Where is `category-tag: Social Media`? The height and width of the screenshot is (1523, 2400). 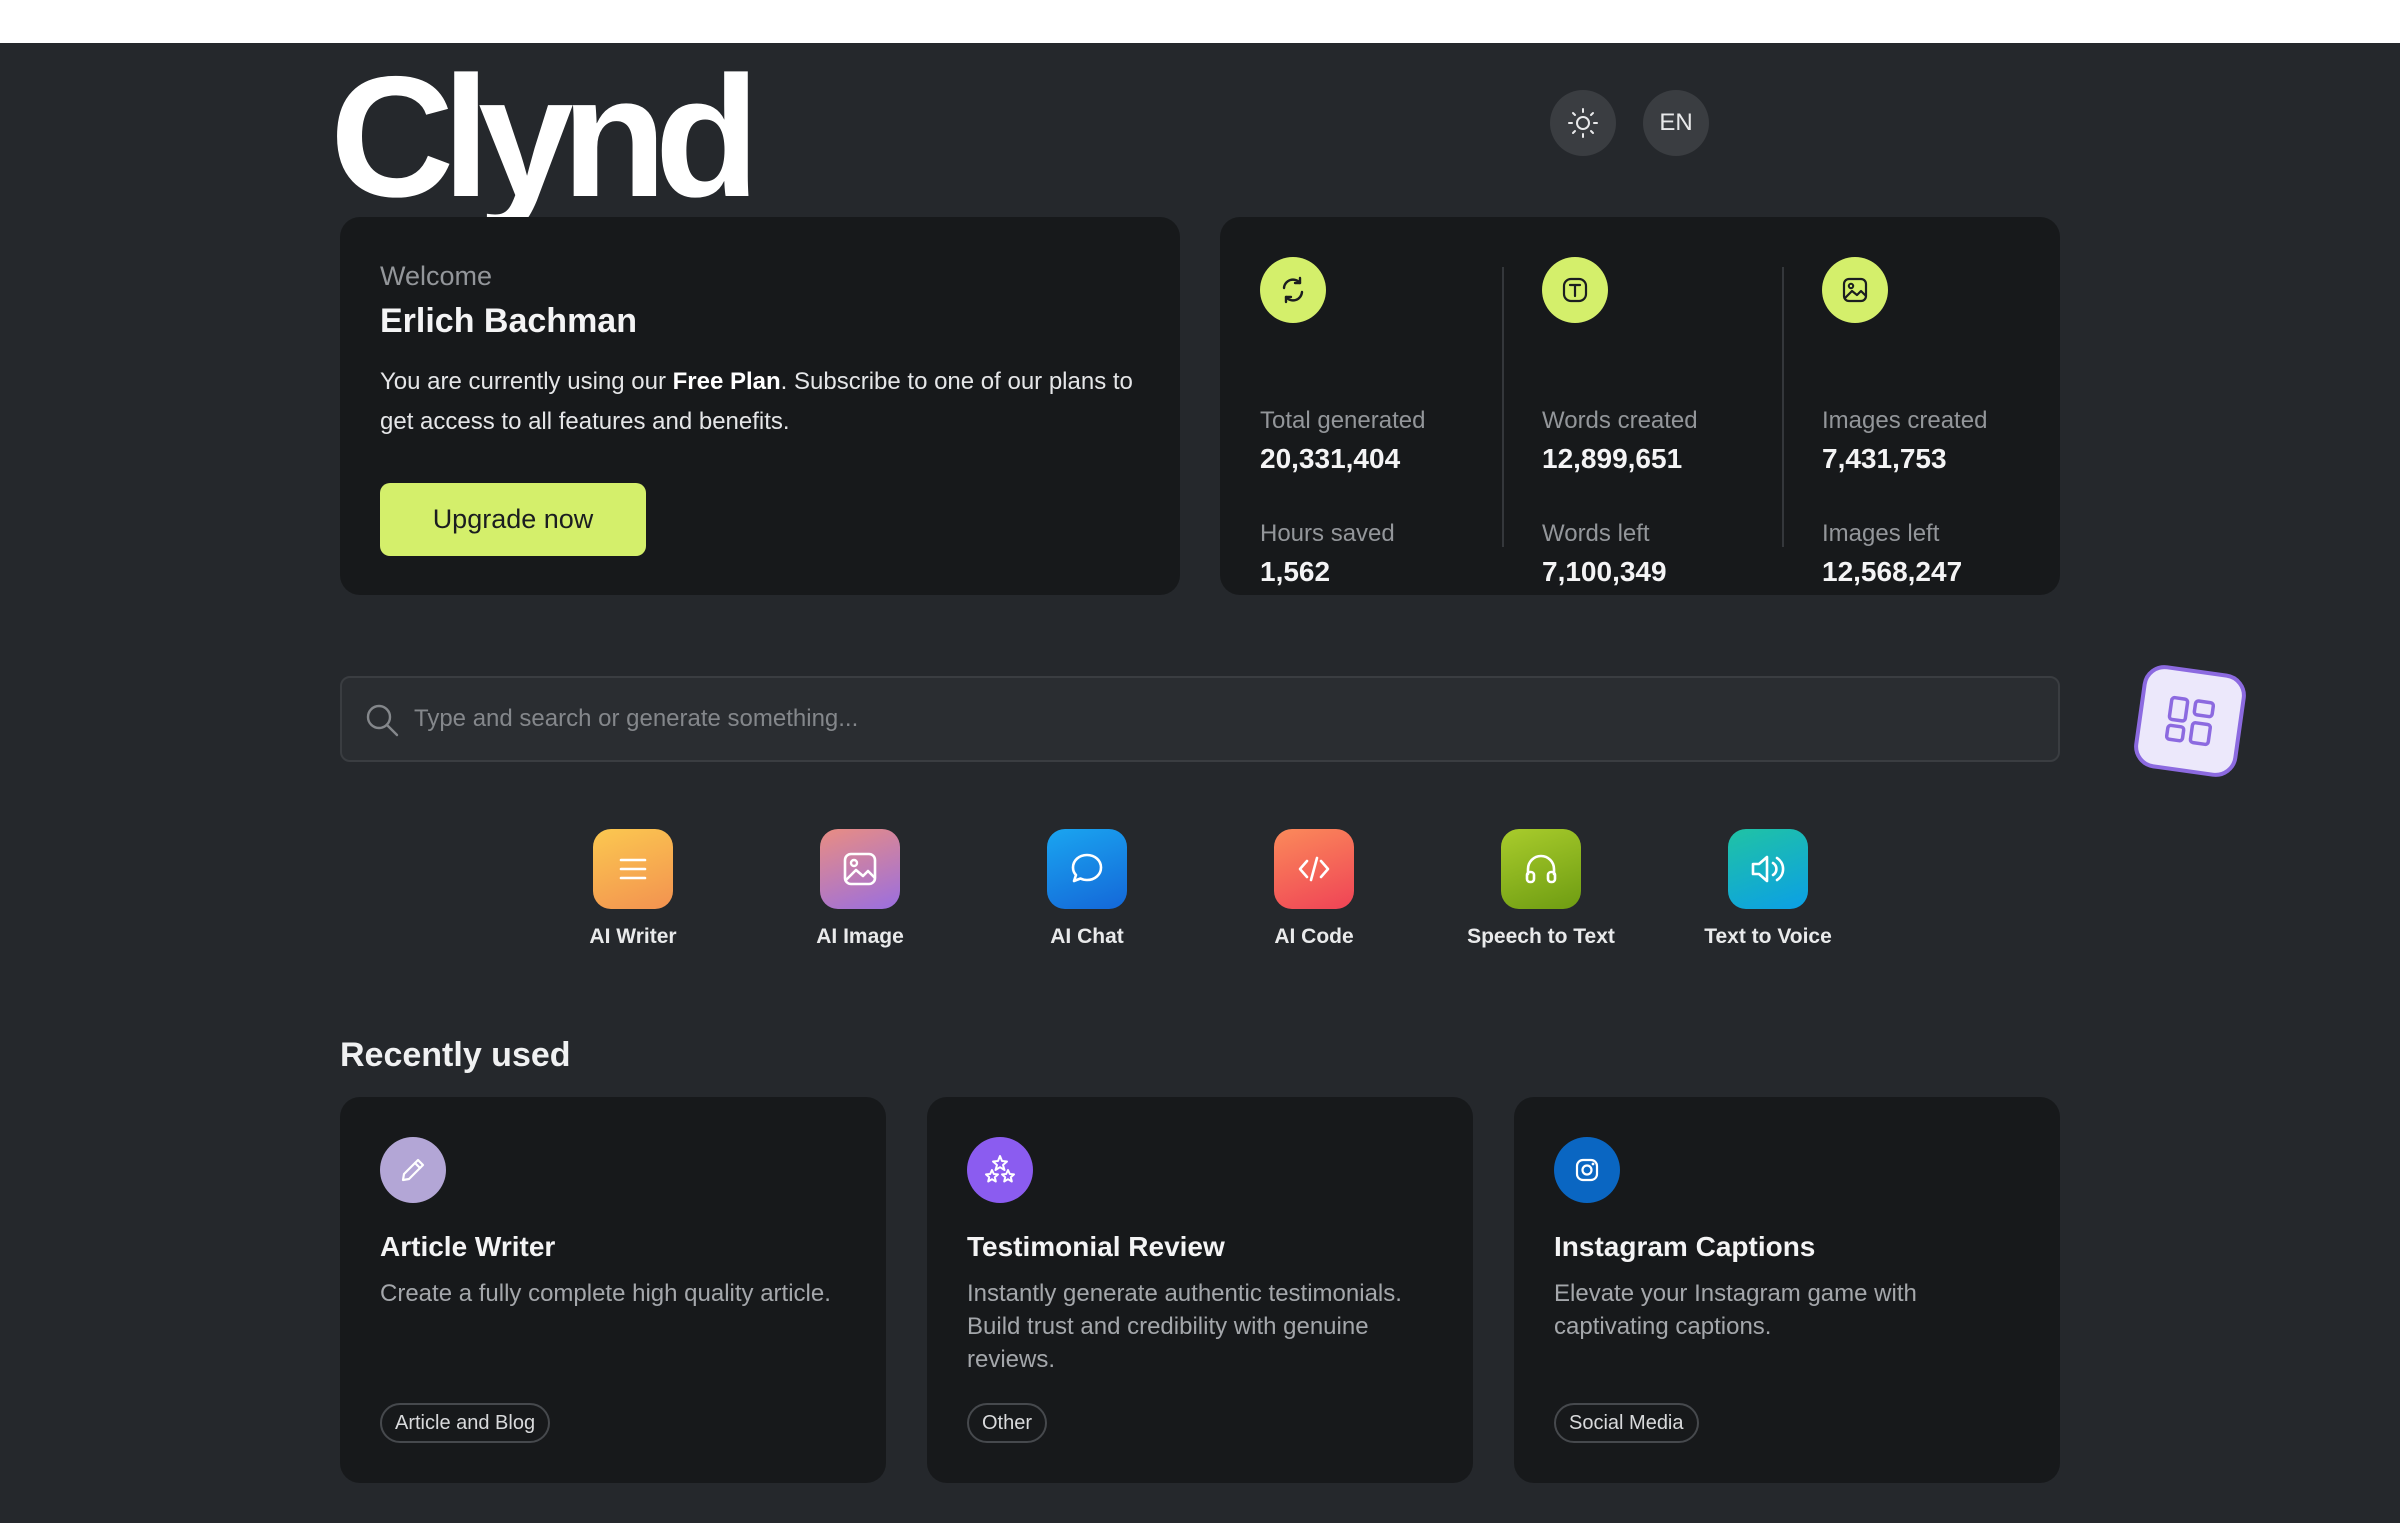
category-tag: Social Media is located at coordinates (1626, 1423).